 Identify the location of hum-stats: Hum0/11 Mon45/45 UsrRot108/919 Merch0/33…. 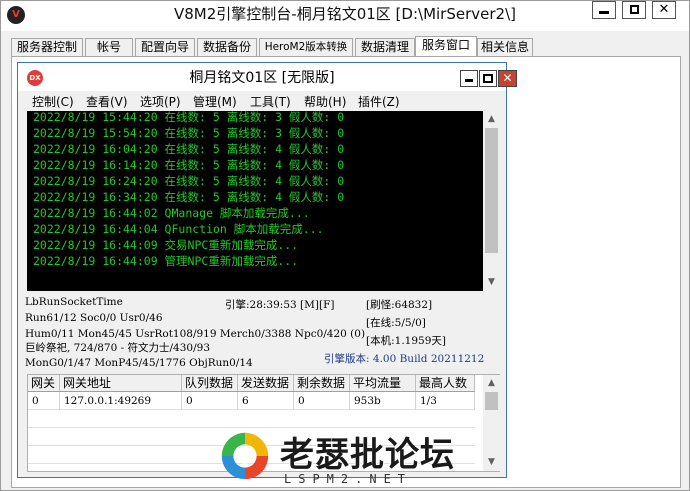
(195, 334).